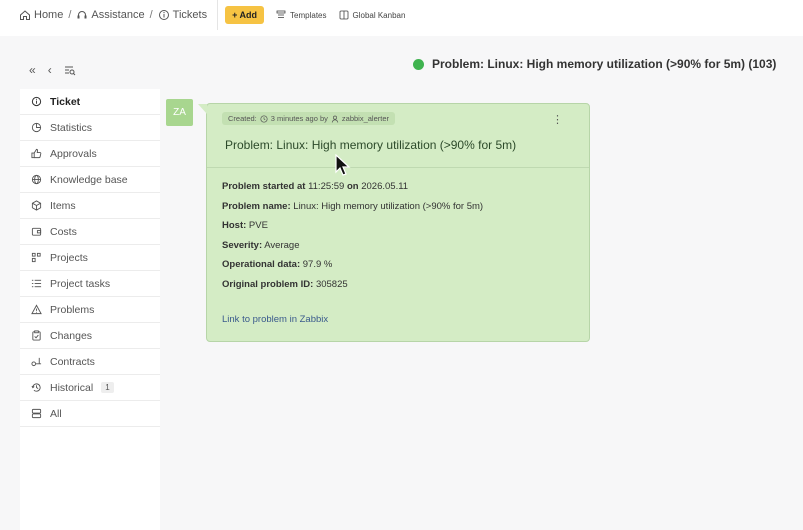  I want to click on sidebar-item-changes: Changes, so click(90, 336).